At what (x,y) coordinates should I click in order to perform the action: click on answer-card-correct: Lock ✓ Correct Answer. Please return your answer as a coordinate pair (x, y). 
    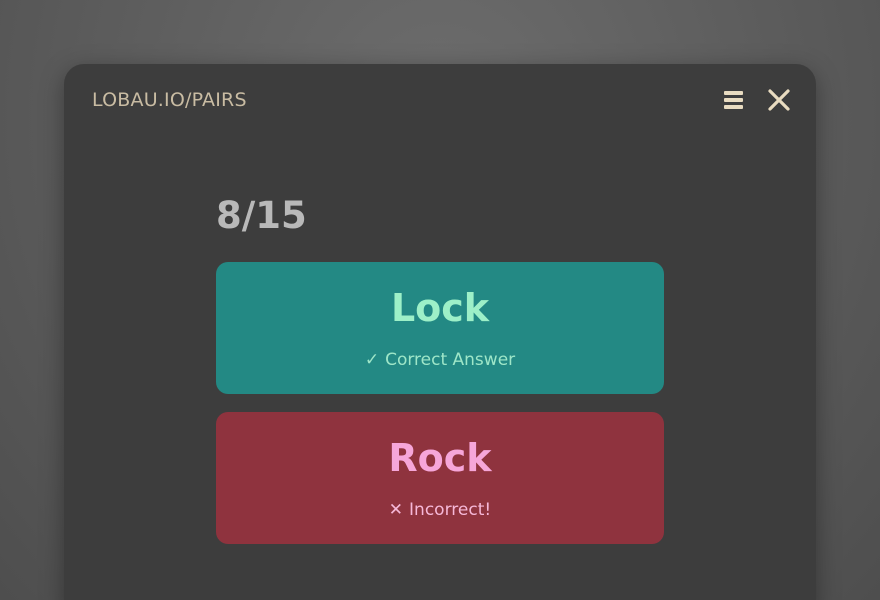
    Looking at the image, I should click on (440, 328).